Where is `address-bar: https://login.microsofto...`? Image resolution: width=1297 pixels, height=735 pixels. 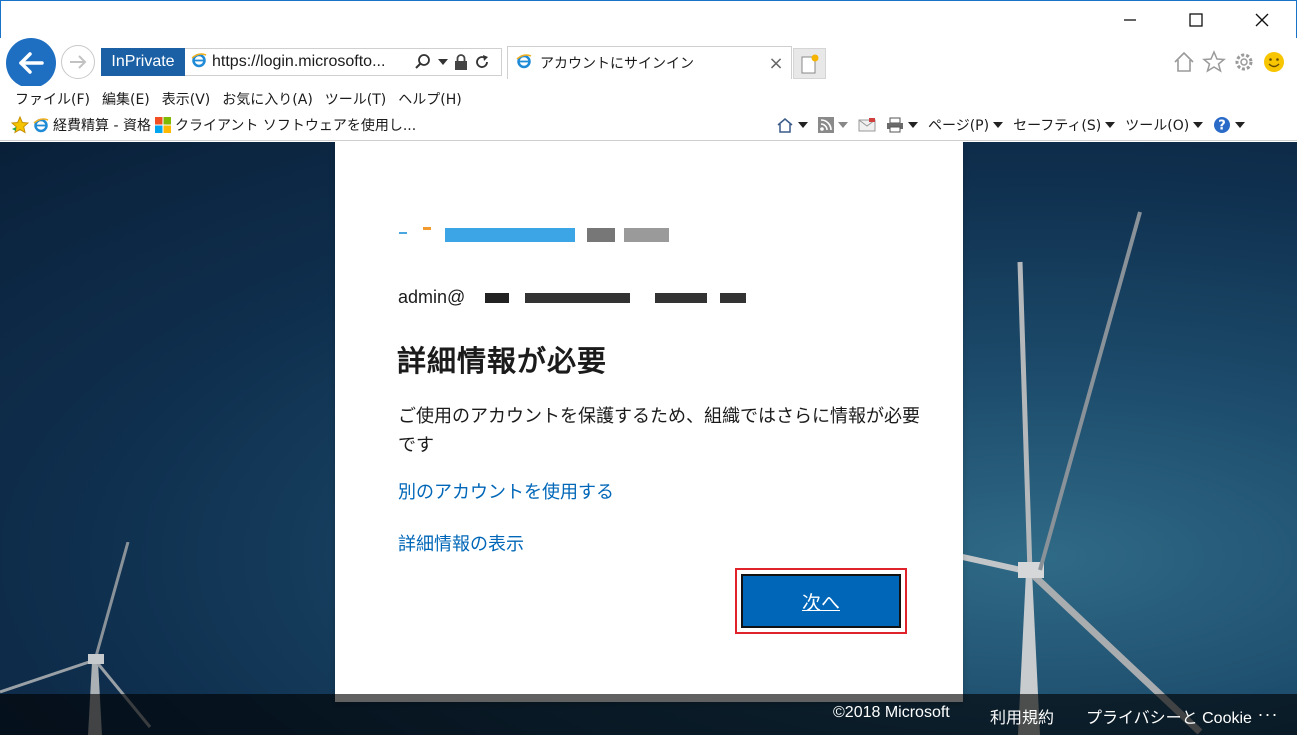
address-bar: https://login.microsofto... is located at coordinates (343, 62).